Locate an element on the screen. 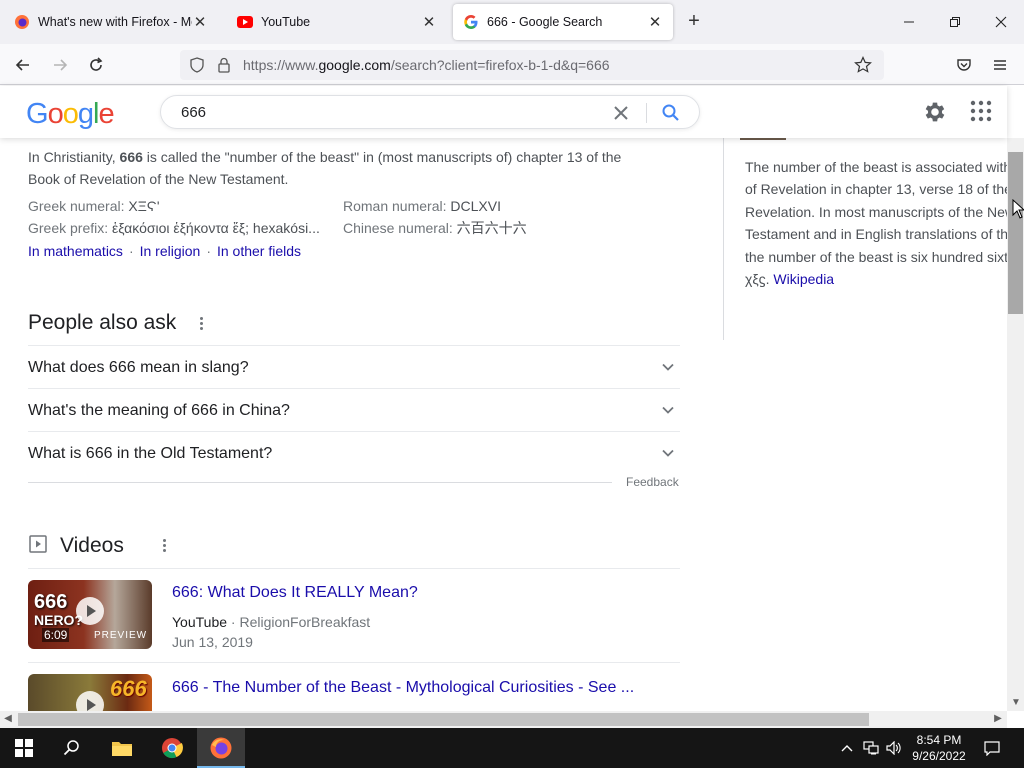 The image size is (1024, 768). reload-button is located at coordinates (96, 65).